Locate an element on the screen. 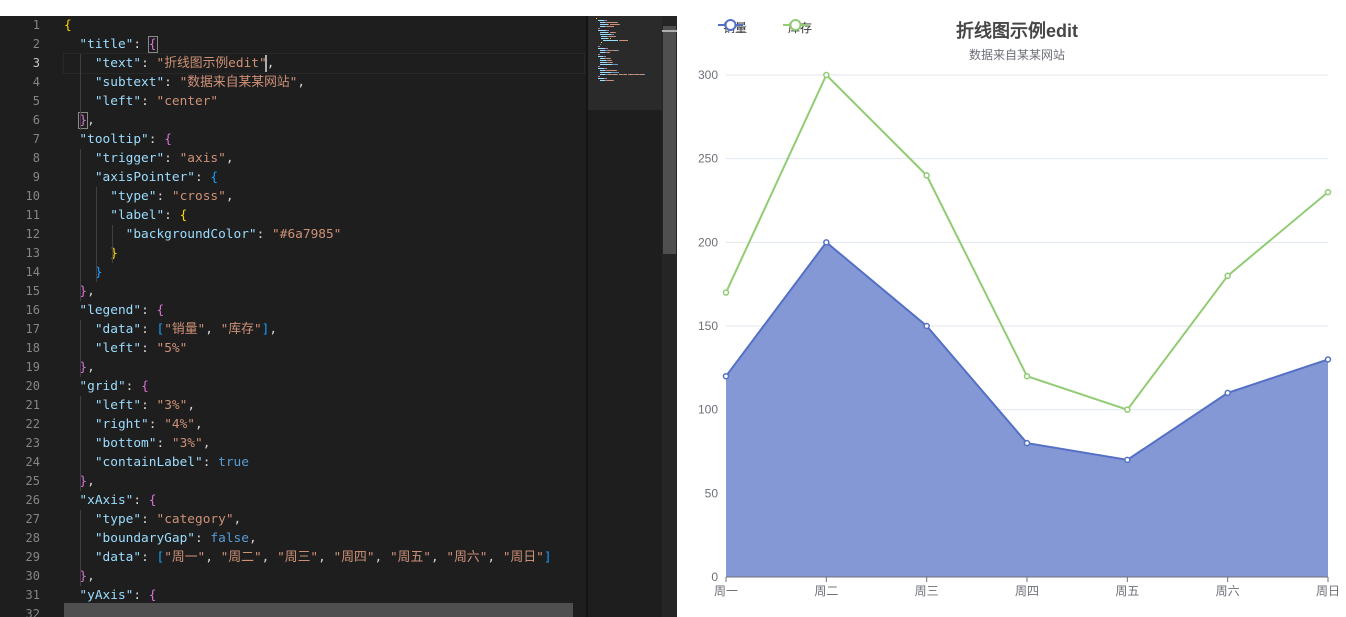 The width and height of the screenshot is (1346, 617). line-number: 4 is located at coordinates (36, 82).